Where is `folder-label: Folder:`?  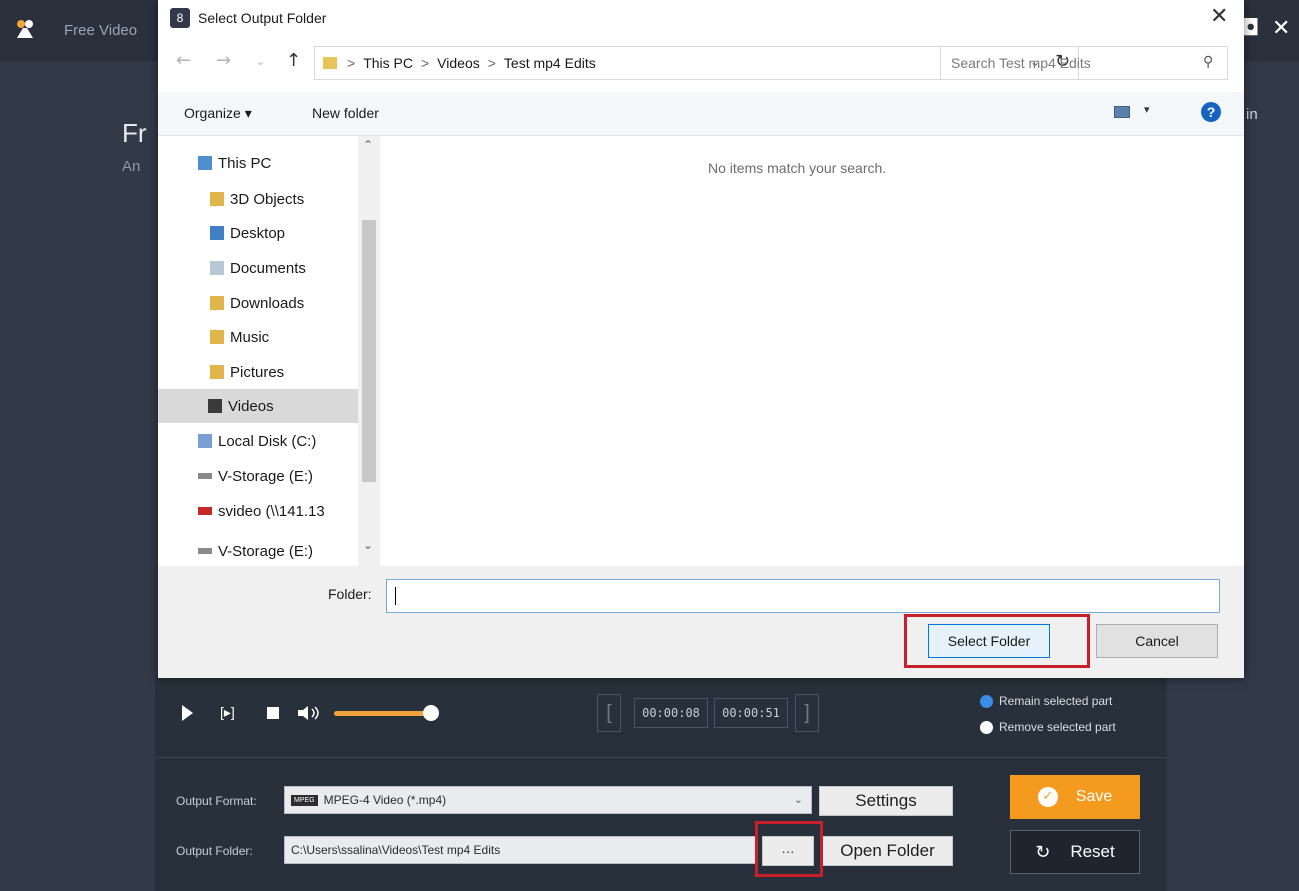 folder-label: Folder: is located at coordinates (350, 594).